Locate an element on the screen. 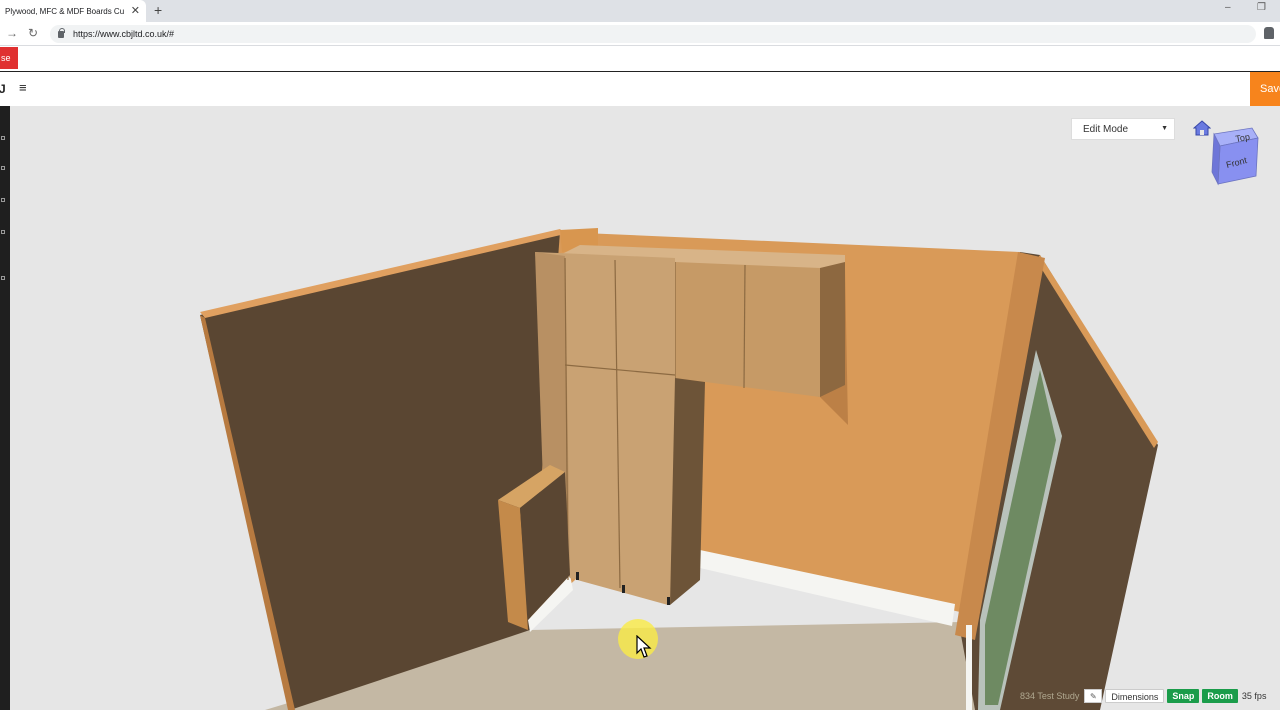 The image size is (1280, 720). wall-cabinet-front is located at coordinates (760, 326).